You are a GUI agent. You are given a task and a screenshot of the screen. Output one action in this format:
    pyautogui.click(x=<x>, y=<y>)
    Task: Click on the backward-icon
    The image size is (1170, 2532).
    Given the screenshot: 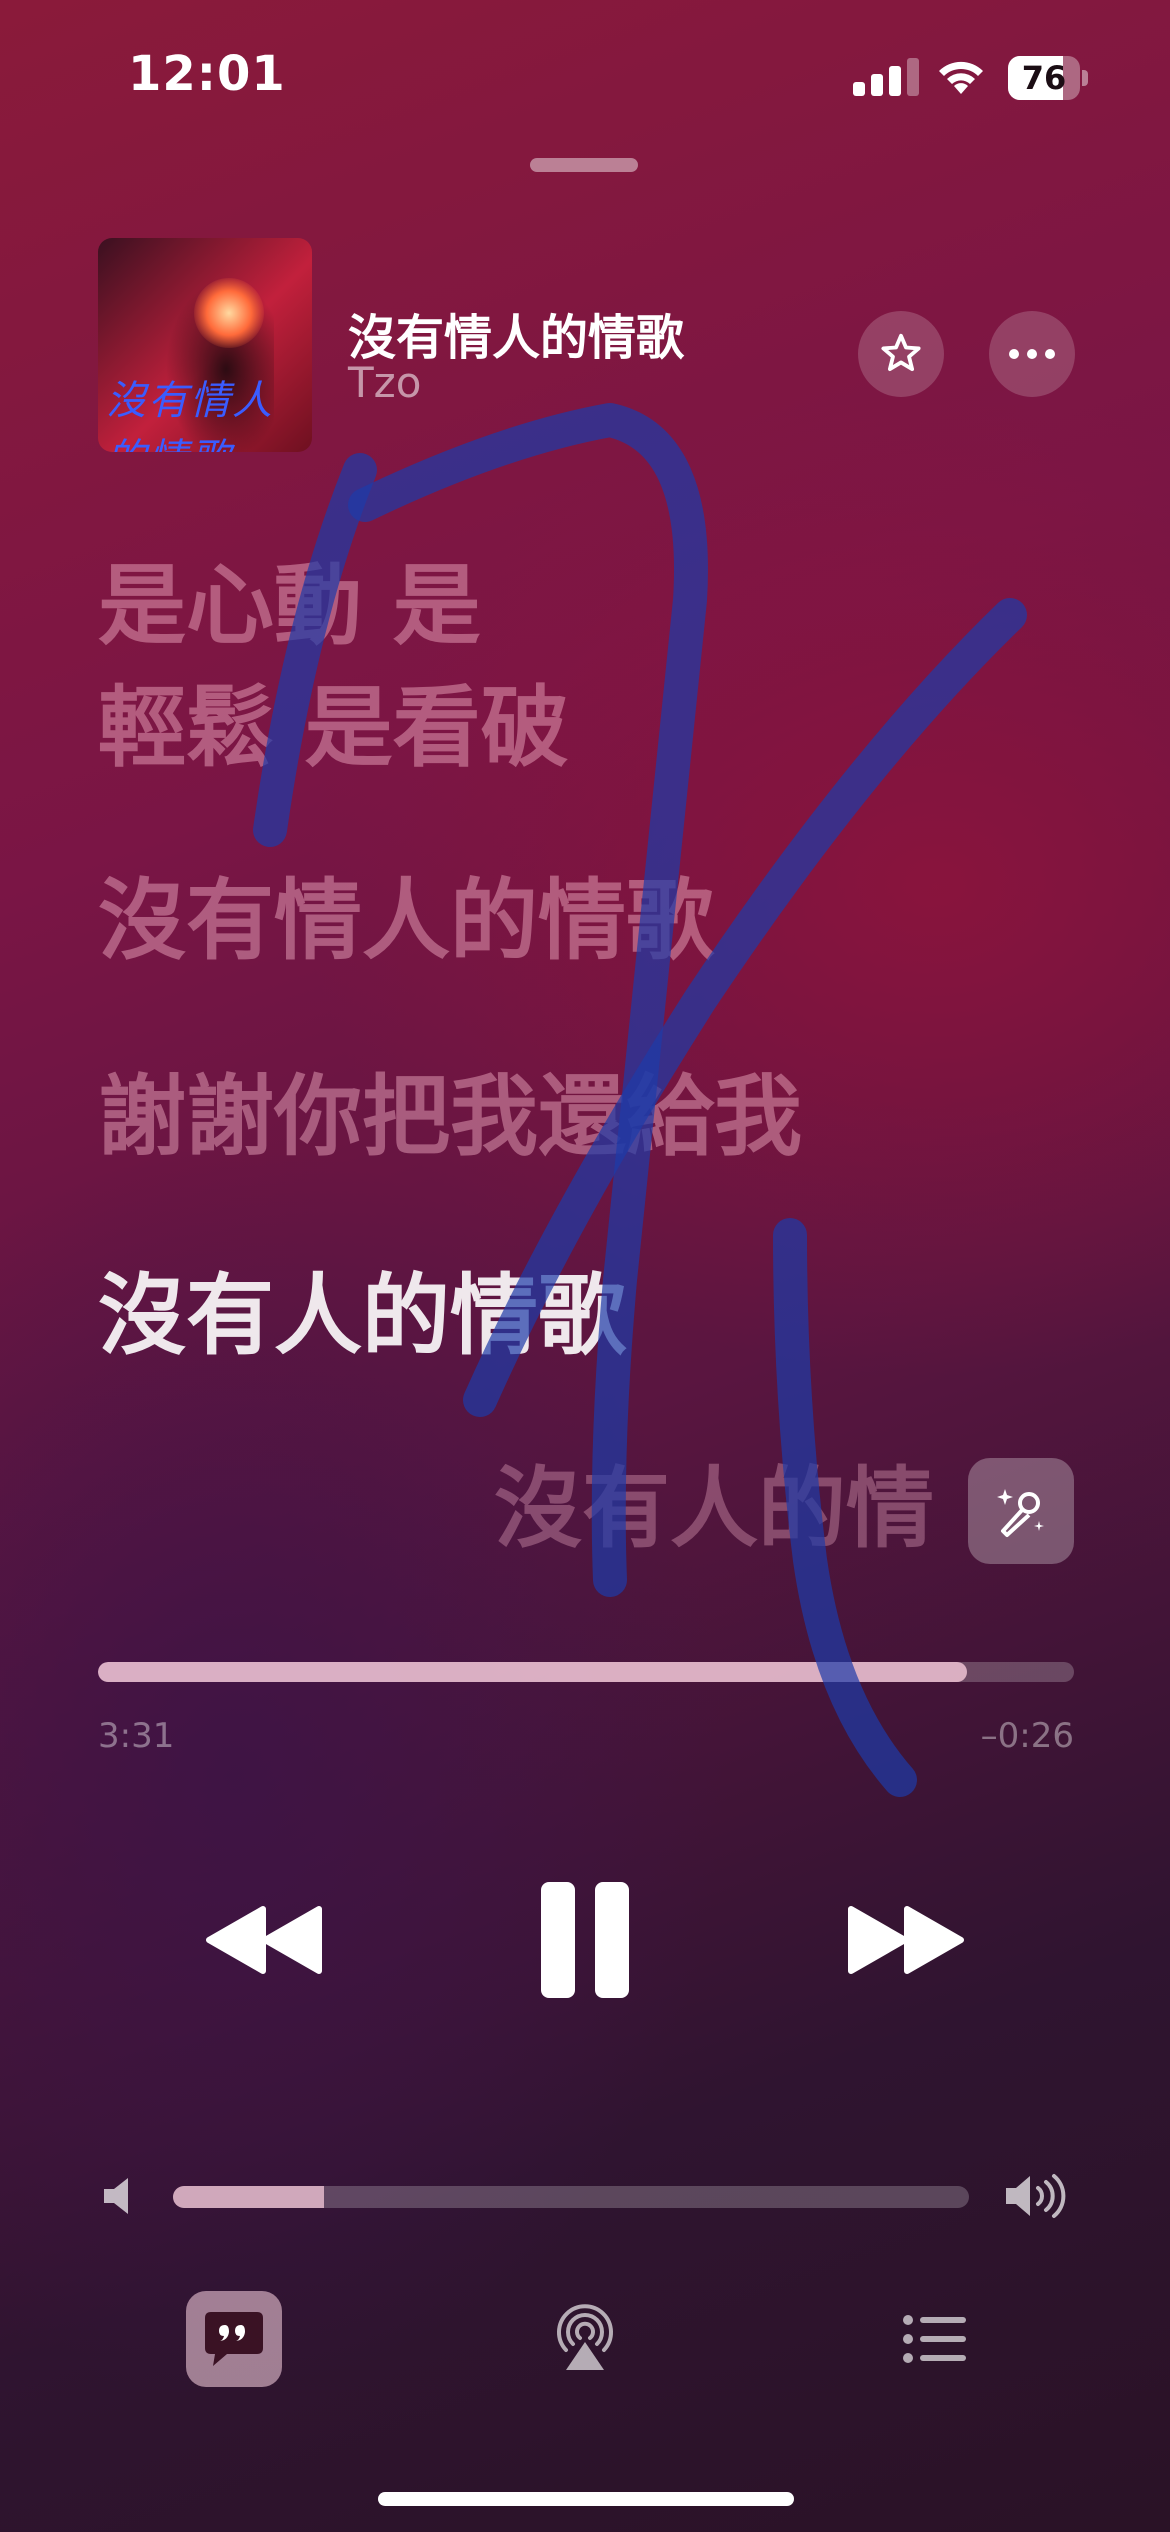 What is the action you would take?
    pyautogui.click(x=264, y=1940)
    